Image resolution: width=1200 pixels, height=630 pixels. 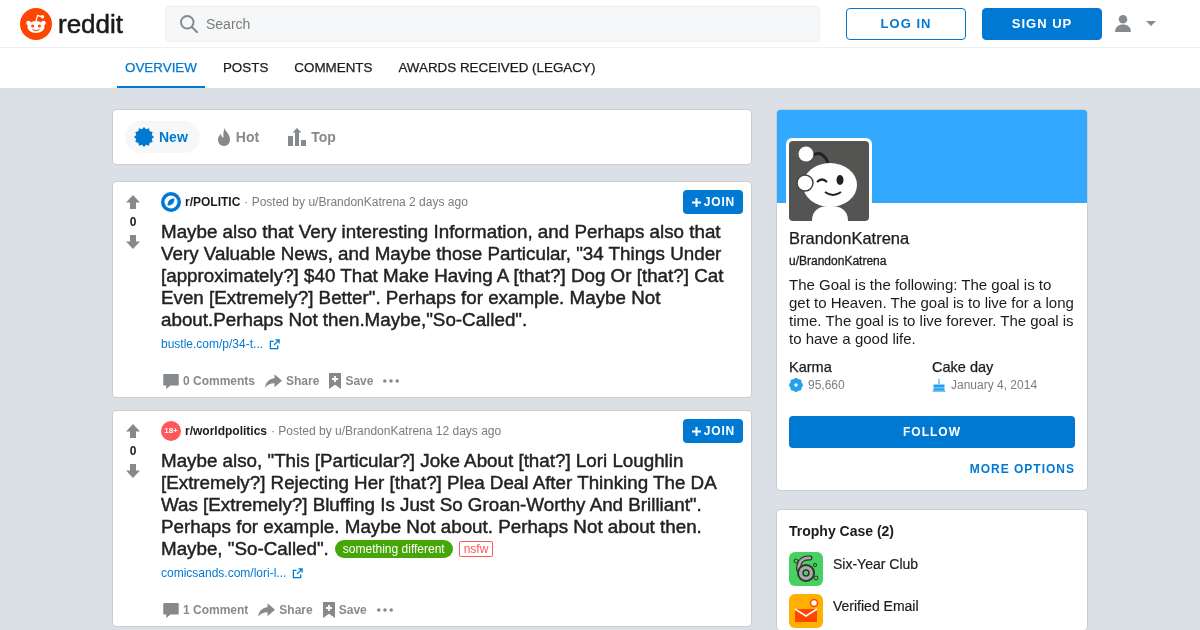 I want to click on sort-tab: Top, so click(x=313, y=137).